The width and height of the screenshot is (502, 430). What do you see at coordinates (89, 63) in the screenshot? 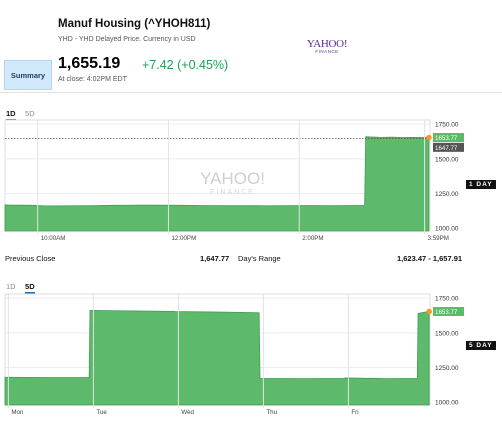
I see `current-price: 1,655.19` at bounding box center [89, 63].